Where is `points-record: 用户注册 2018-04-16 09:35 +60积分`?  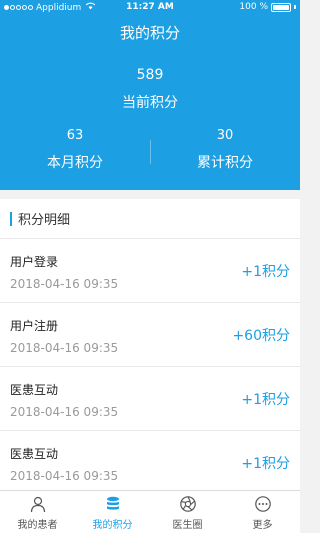
points-record: 用户注册 2018-04-16 09:35 +60积分 is located at coordinates (150, 335).